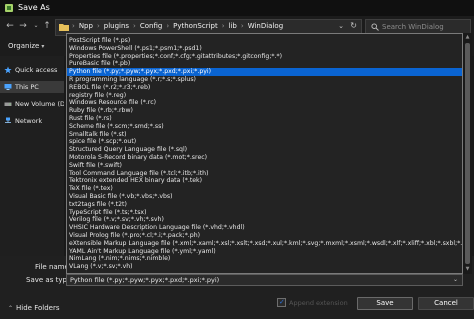 Image resolution: width=474 pixels, height=319 pixels. I want to click on forward-arrow-icon: →, so click(23, 26).